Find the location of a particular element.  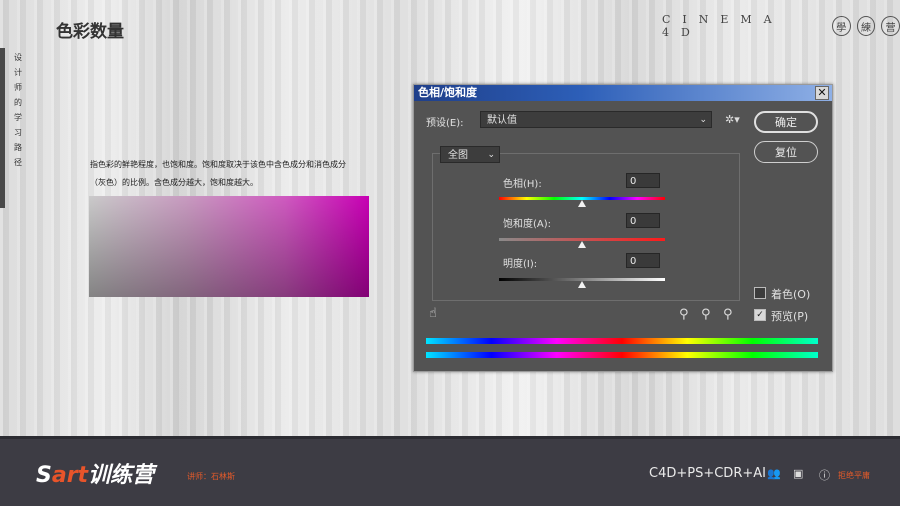

hue-slider-thumb is located at coordinates (582, 203).